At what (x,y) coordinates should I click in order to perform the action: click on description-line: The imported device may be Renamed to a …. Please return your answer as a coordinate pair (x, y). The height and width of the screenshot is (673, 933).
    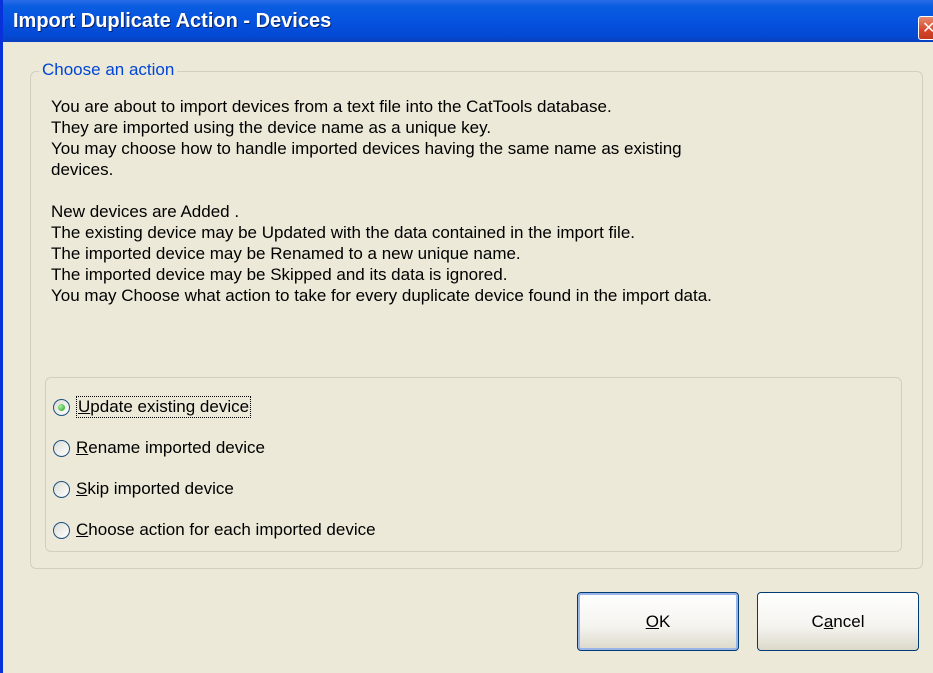
    Looking at the image, I should click on (286, 253).